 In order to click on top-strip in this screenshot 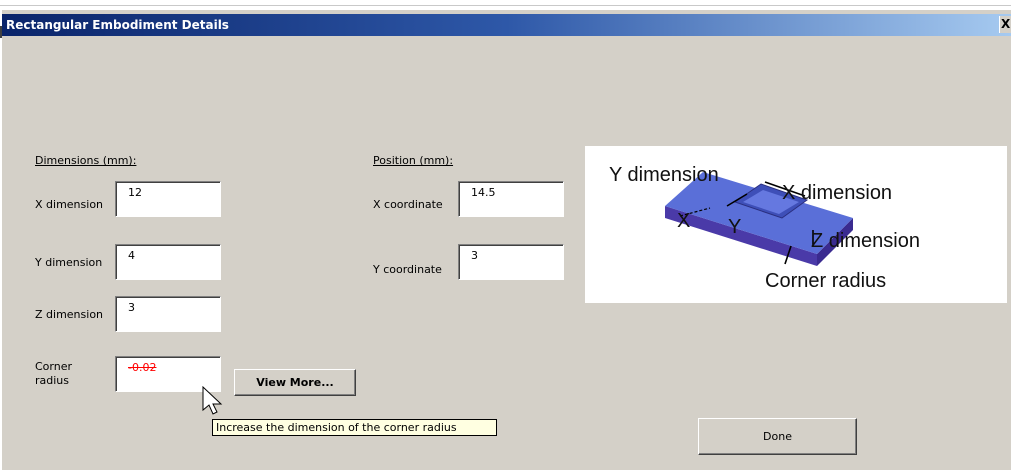, I will do `click(505, 5)`.